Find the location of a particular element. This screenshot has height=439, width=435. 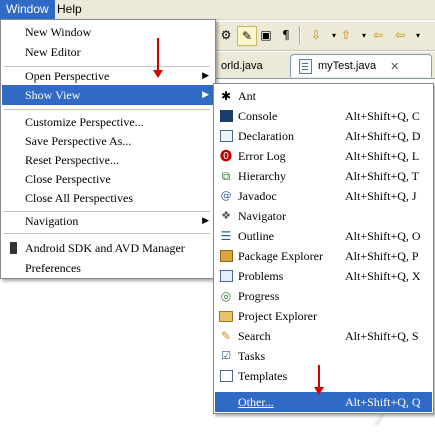

new-window-item: New Window is located at coordinates (108, 32).